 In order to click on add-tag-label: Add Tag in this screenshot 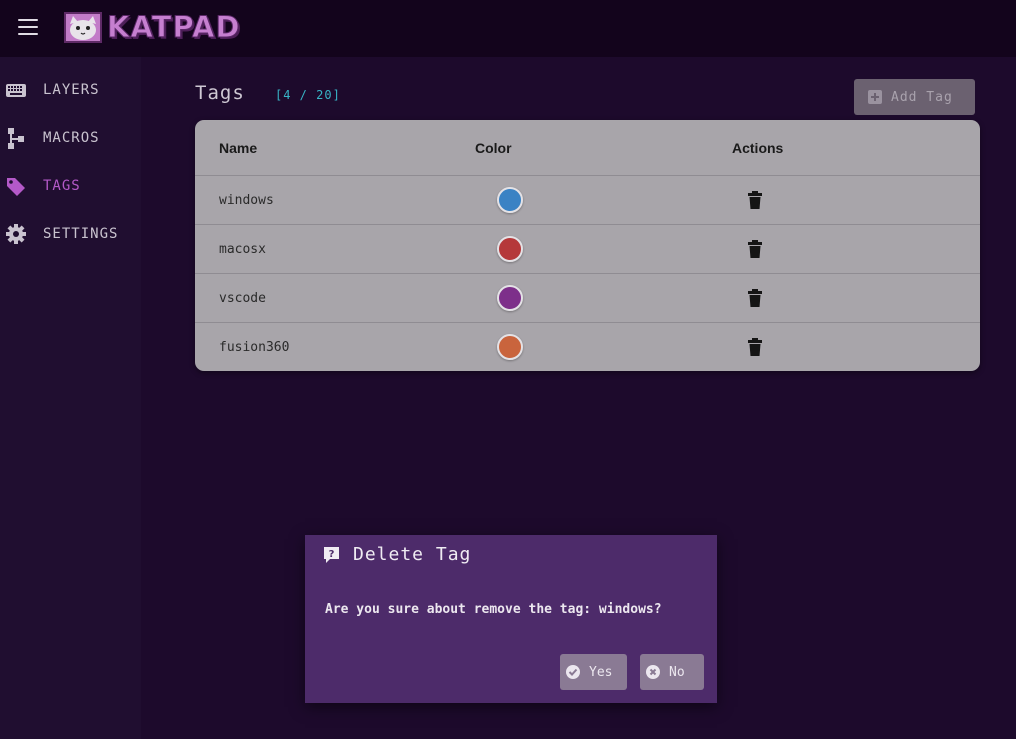, I will do `click(922, 97)`.